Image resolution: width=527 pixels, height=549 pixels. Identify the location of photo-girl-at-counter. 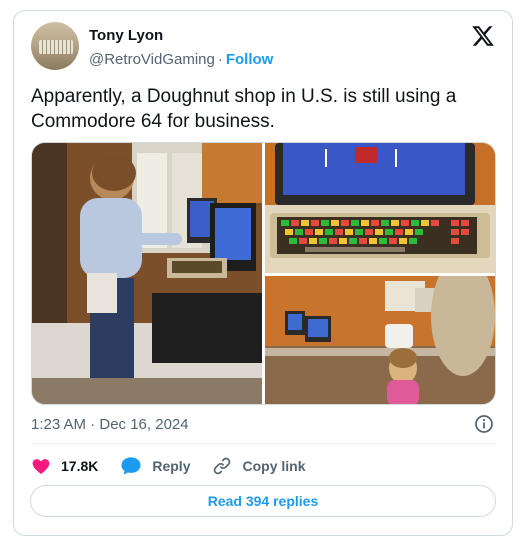
(380, 340).